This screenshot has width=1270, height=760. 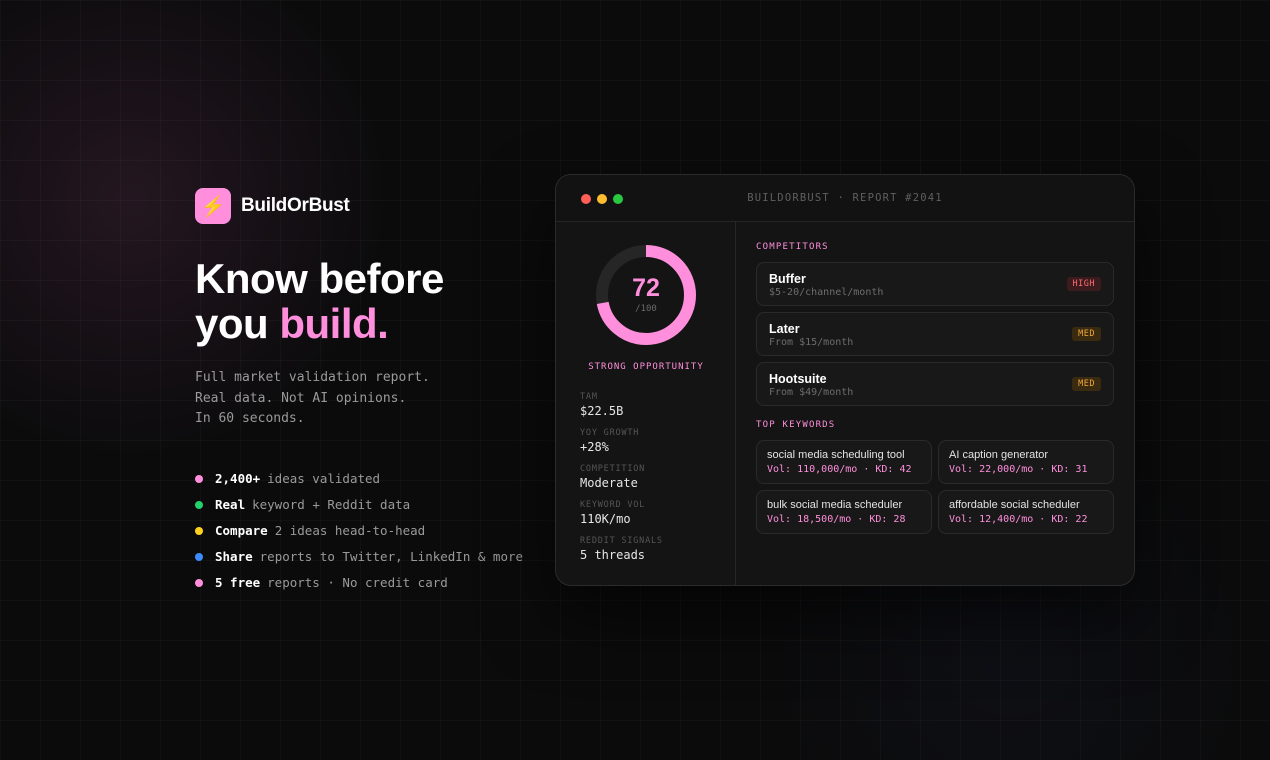 I want to click on stat-reddit-signals: REDDIT SIGNALS 5 threads, so click(x=621, y=554).